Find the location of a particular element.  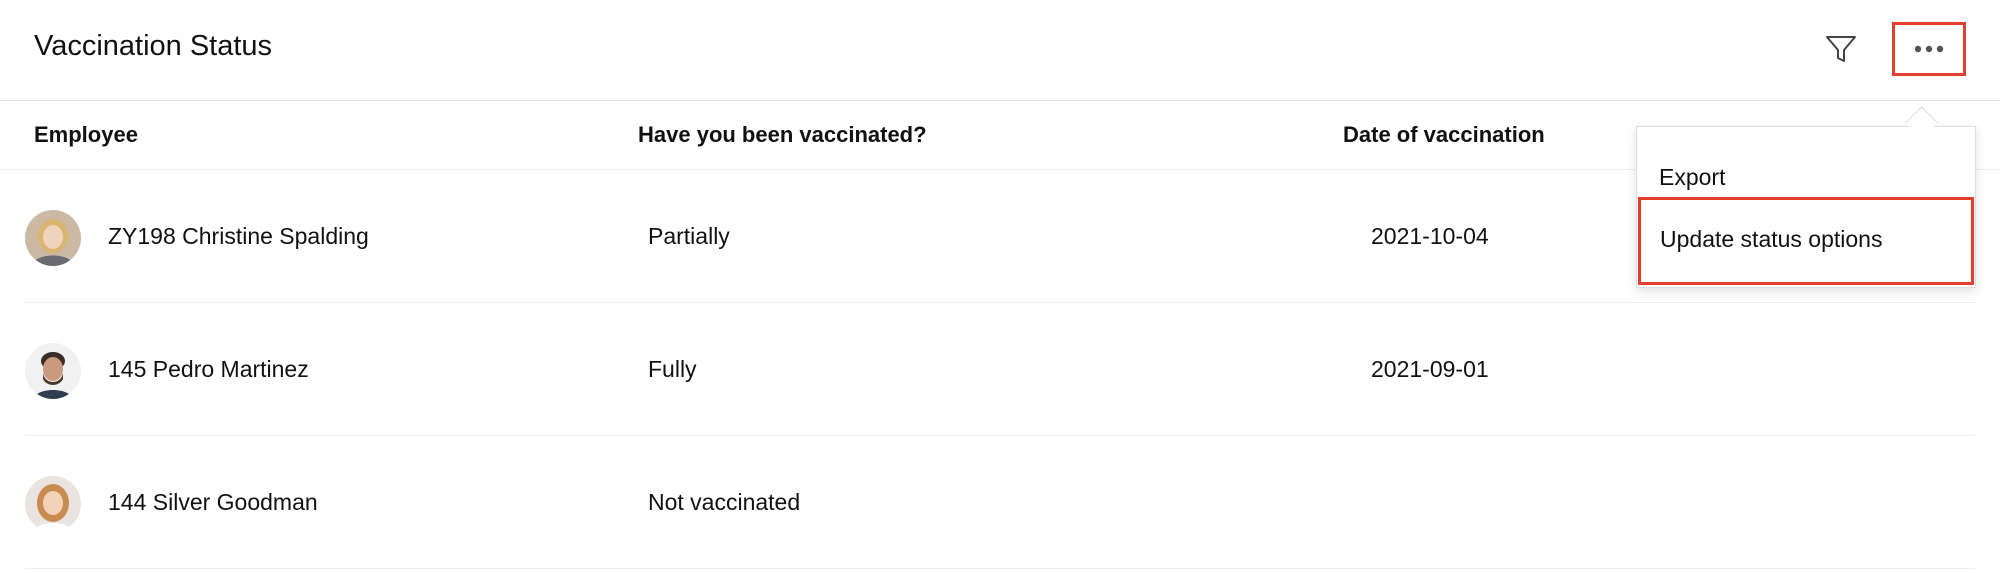

page-title: Vaccination Status is located at coordinates (153, 46).